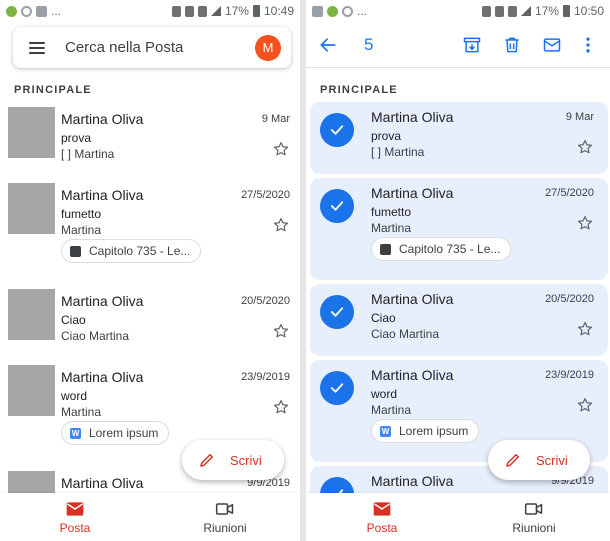  I want to click on clock: 10:49, so click(278, 11).